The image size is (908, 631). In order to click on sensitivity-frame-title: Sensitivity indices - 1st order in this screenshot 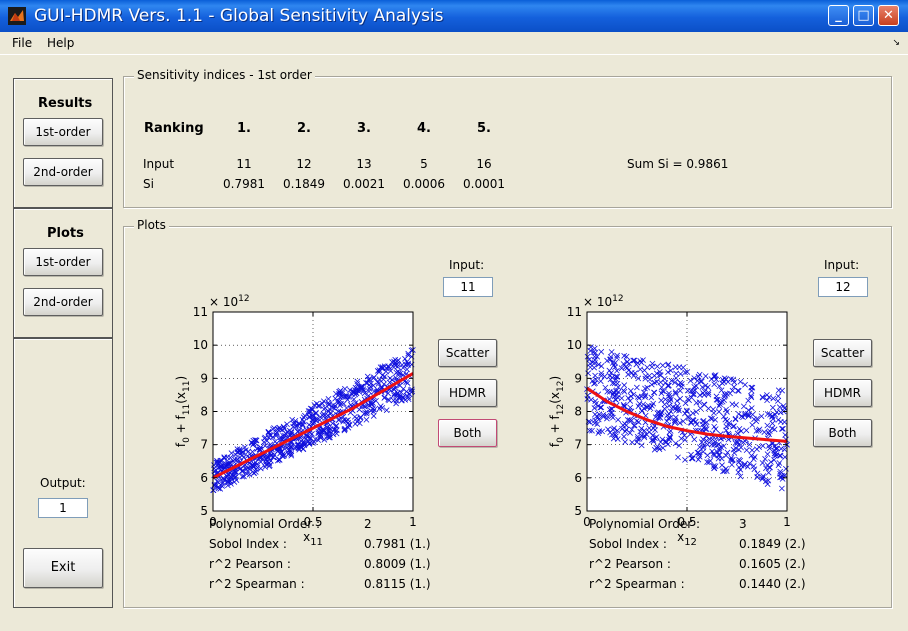, I will do `click(224, 75)`.